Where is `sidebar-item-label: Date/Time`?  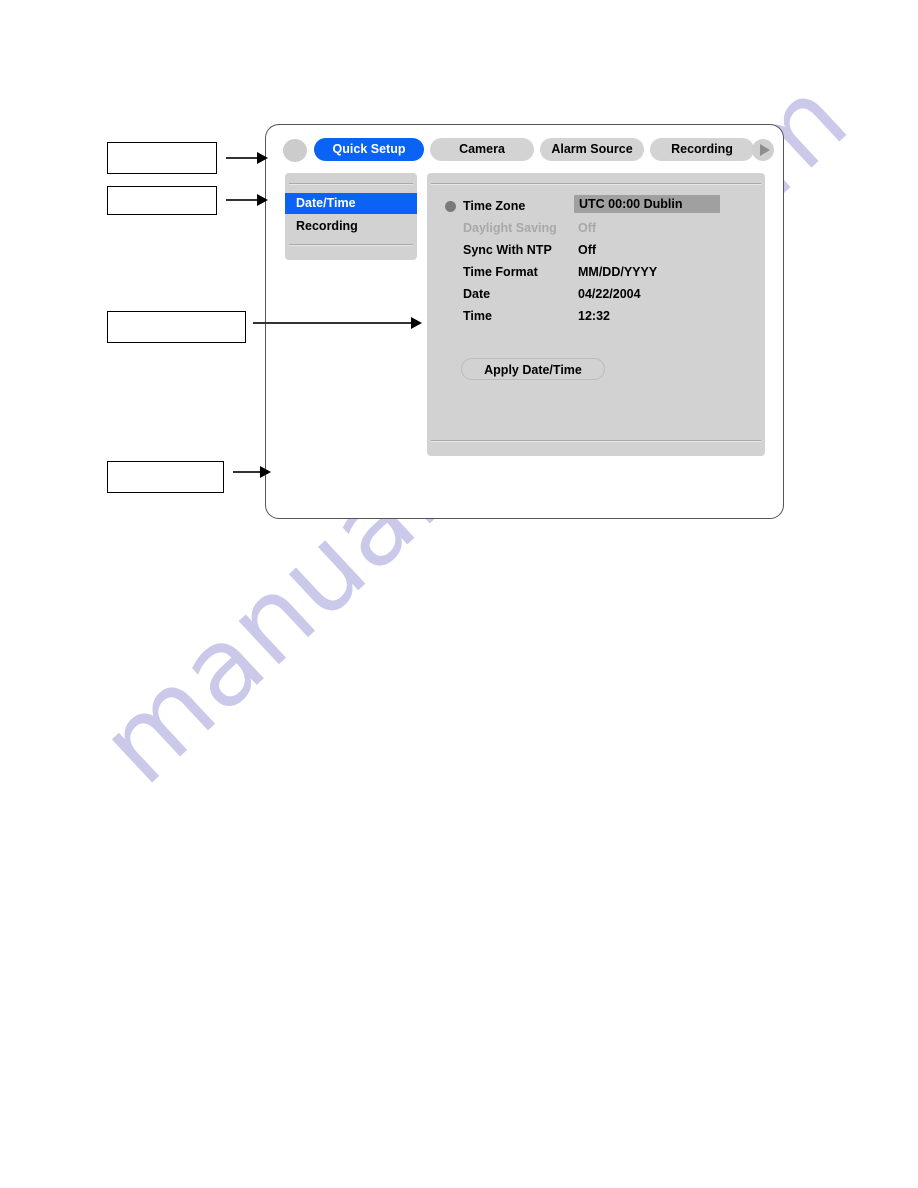 sidebar-item-label: Date/Time is located at coordinates (326, 203).